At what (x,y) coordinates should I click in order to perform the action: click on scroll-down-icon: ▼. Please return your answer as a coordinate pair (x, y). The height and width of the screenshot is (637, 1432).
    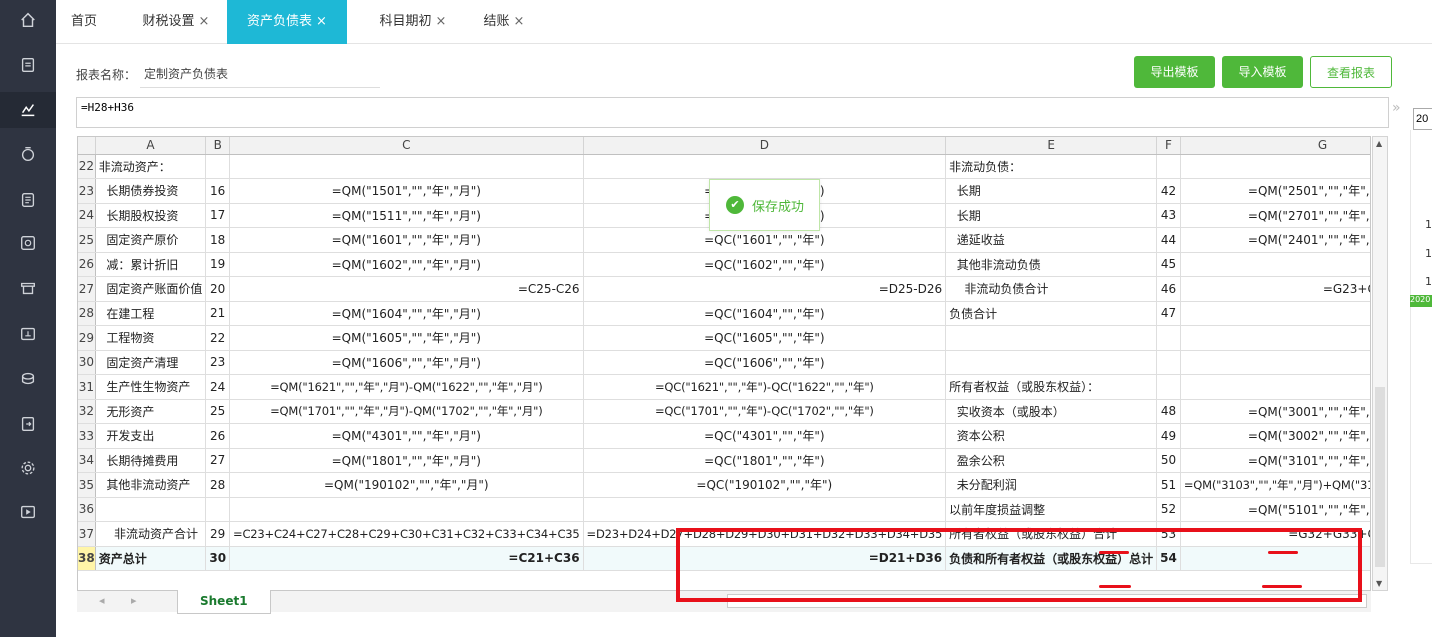
    Looking at the image, I should click on (1379, 583).